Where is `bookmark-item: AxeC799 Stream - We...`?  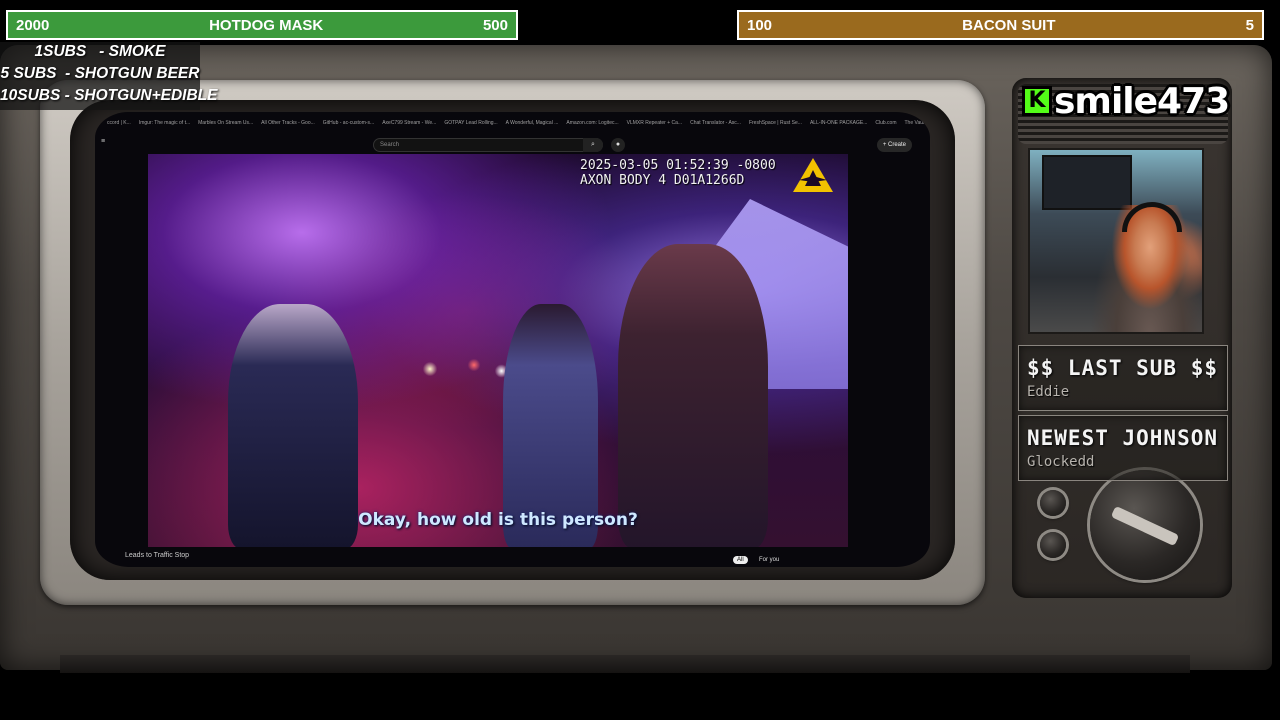
bookmark-item: AxeC799 Stream - We... is located at coordinates (409, 126).